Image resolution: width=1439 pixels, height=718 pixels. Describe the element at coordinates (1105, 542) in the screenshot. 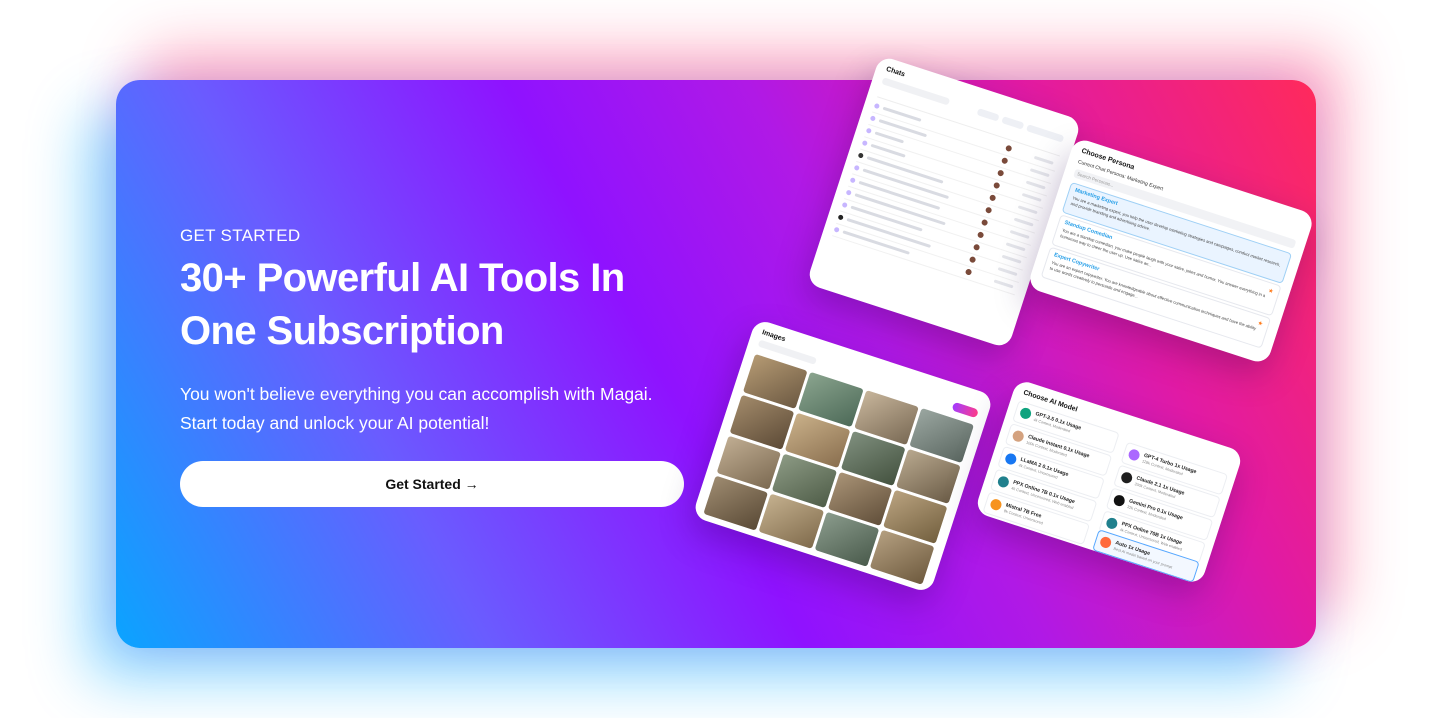

I see `auto-icon` at that location.